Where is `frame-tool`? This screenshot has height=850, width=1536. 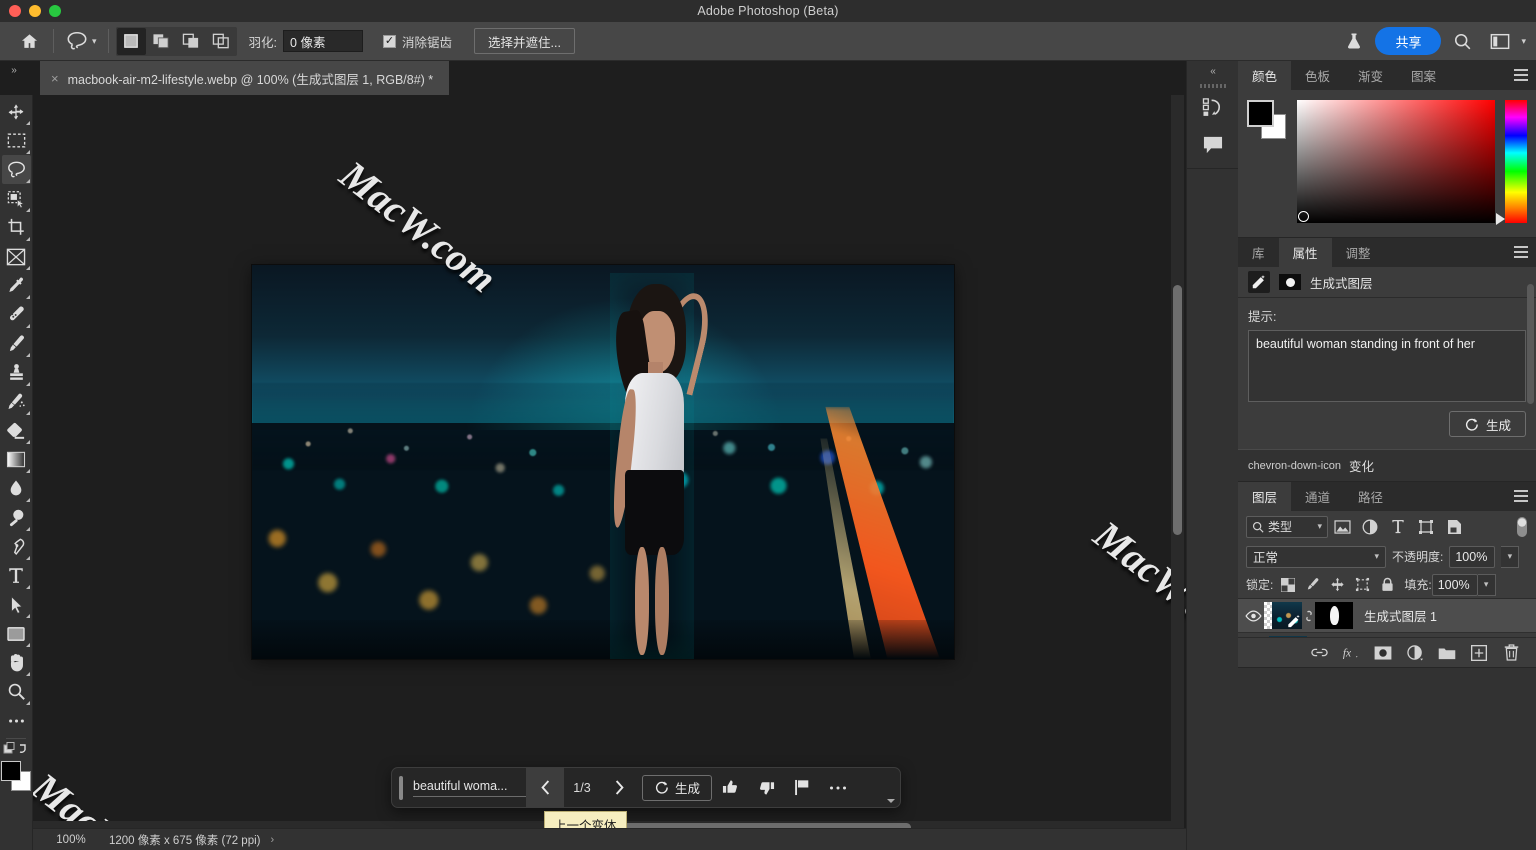
frame-tool is located at coordinates (16, 256).